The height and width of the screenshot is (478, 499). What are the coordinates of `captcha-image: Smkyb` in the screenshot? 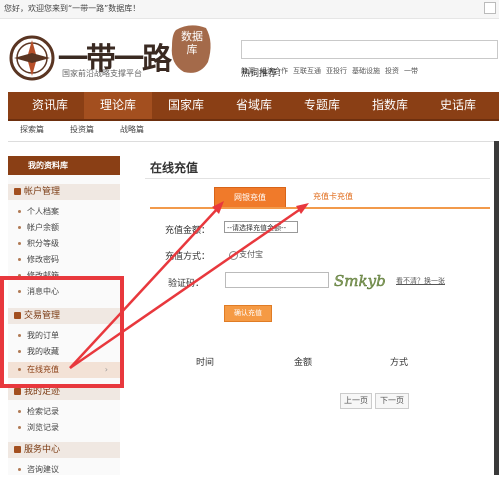 It's located at (360, 281).